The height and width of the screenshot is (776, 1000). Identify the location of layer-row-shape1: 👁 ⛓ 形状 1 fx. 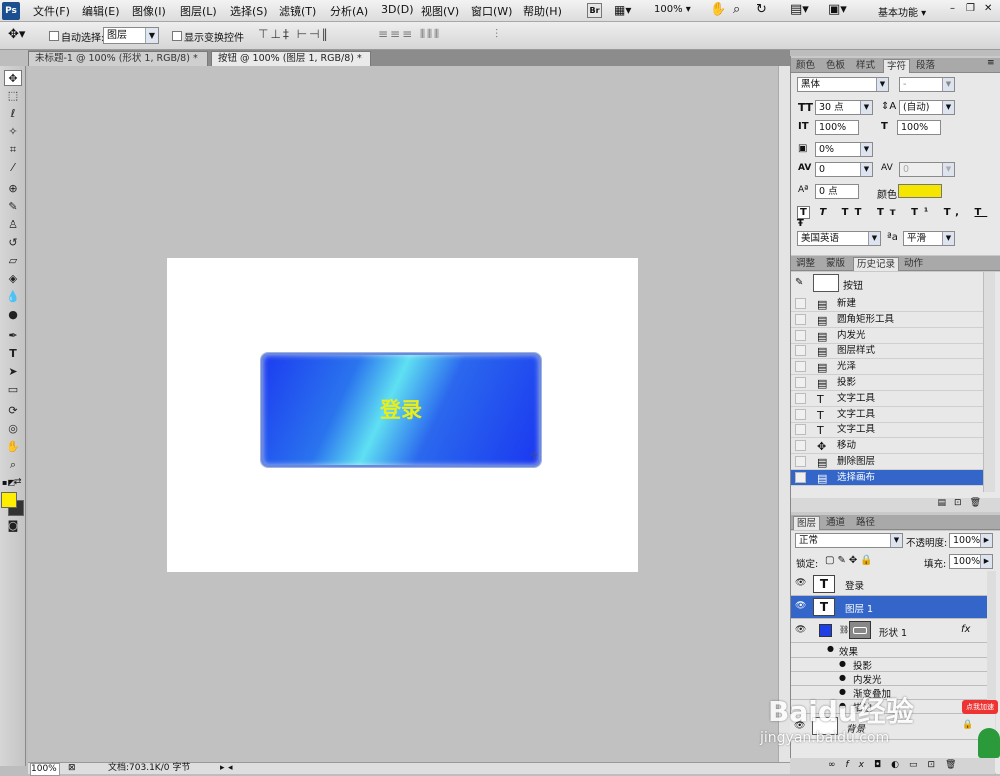
(893, 631).